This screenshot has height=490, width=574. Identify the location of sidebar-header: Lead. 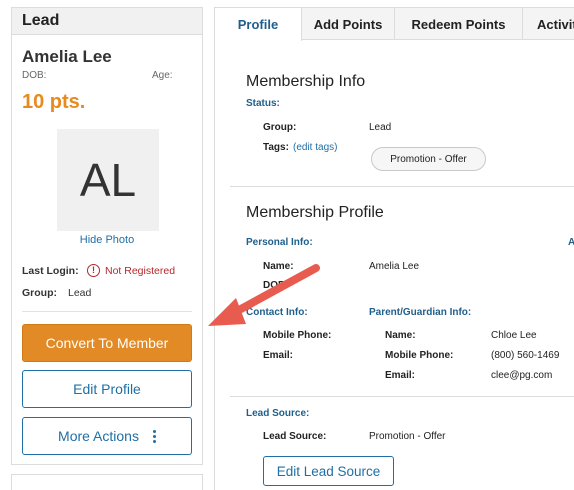
(107, 21).